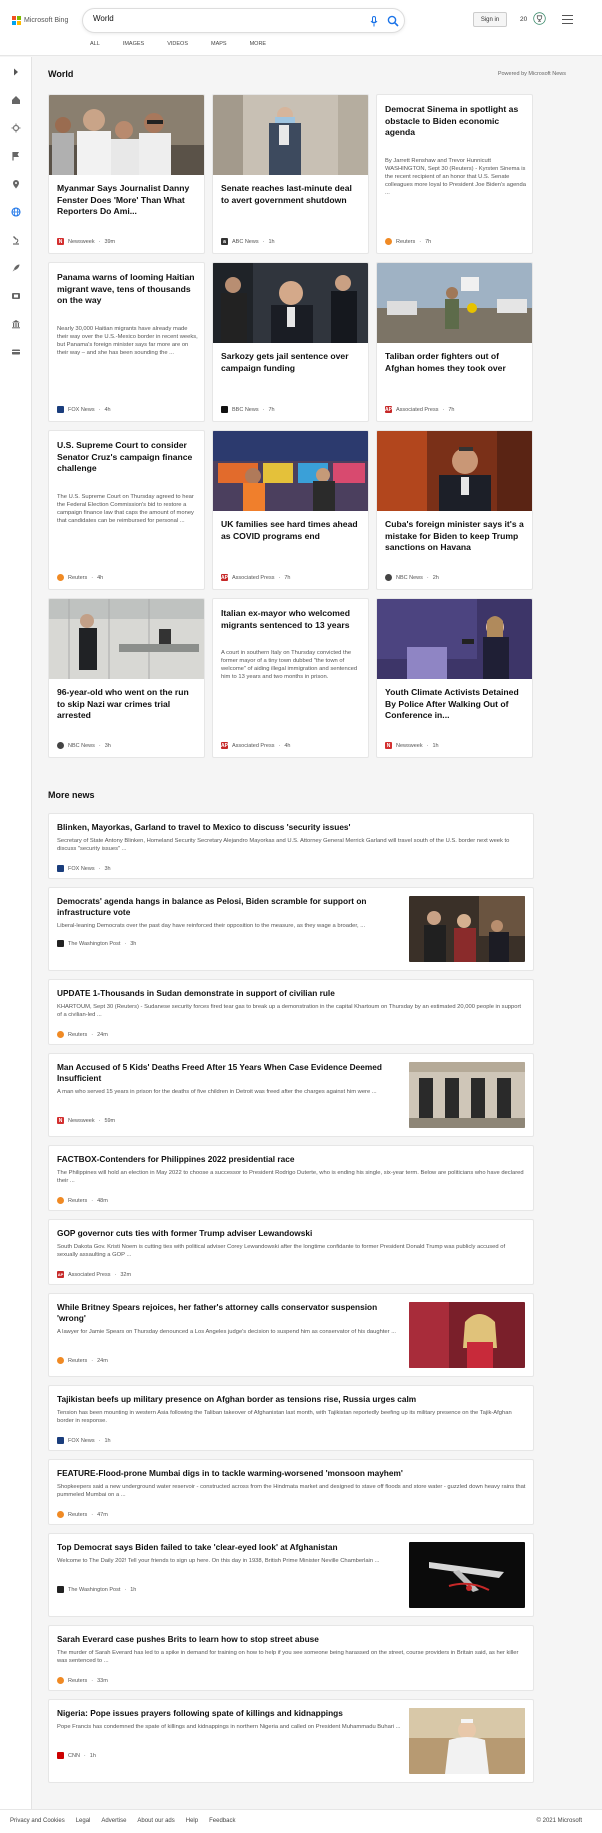 The image size is (602, 1833). Describe the element at coordinates (16, 72) in the screenshot. I see `expand-sidebar-icon` at that location.